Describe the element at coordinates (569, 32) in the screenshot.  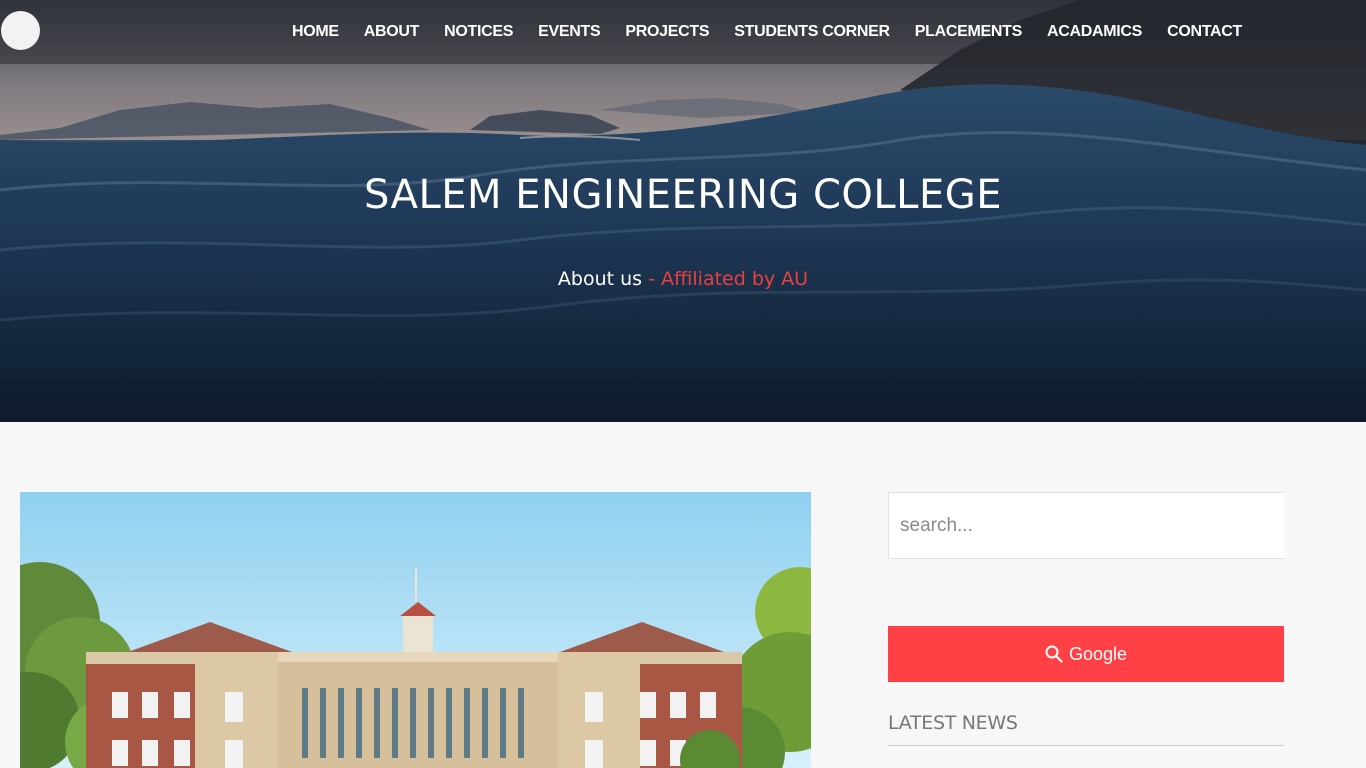
I see `nav-events: EVENTS` at that location.